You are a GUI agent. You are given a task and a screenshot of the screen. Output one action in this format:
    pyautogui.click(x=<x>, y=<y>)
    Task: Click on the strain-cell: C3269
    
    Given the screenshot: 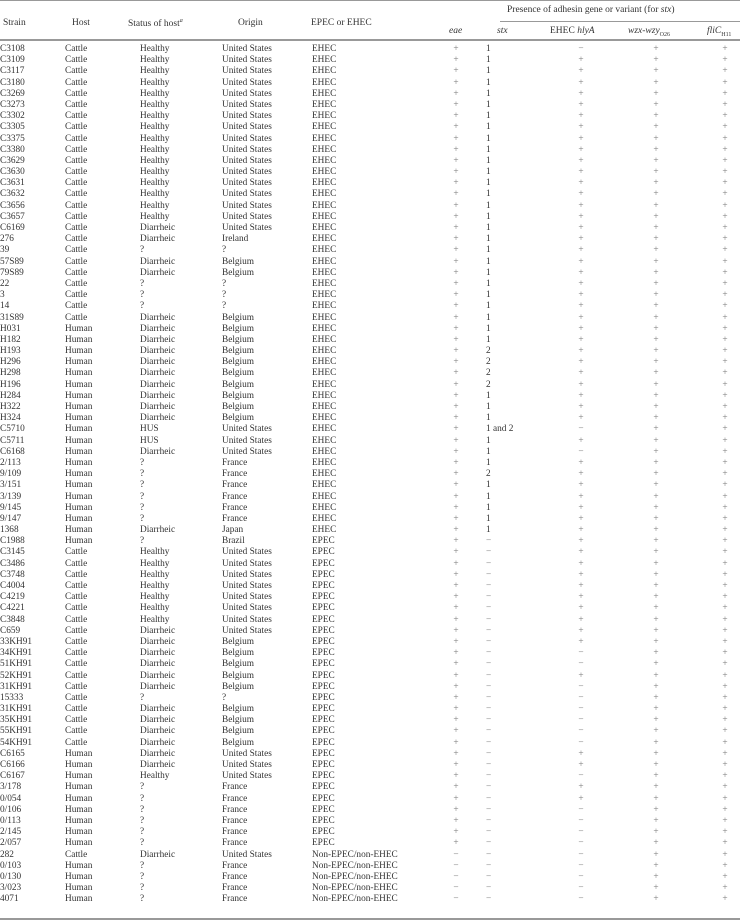 What is the action you would take?
    pyautogui.click(x=12, y=93)
    